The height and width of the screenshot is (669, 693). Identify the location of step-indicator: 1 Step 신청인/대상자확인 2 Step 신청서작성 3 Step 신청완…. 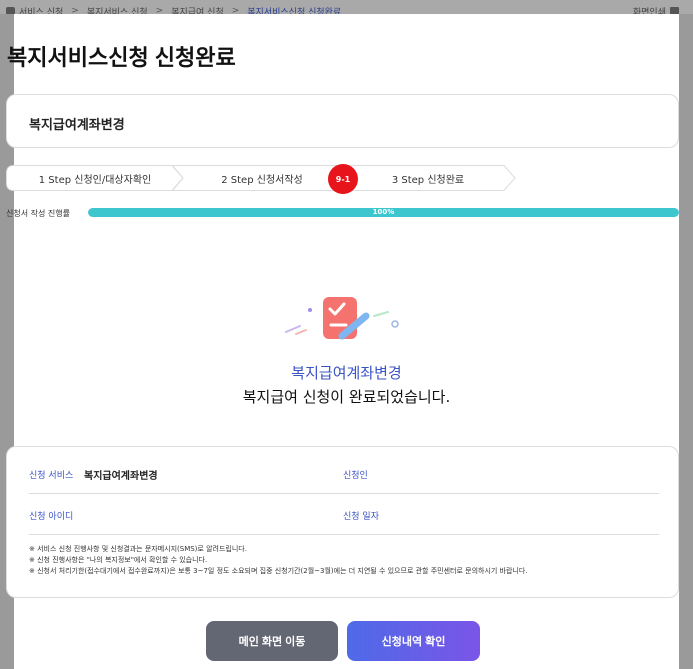
(261, 178).